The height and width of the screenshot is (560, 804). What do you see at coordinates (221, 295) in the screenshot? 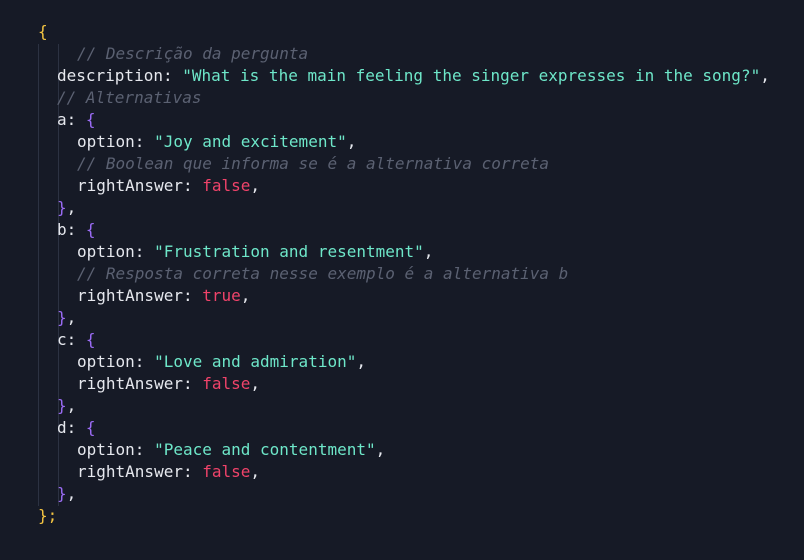
I see `alt-b-right-answer-value: true` at bounding box center [221, 295].